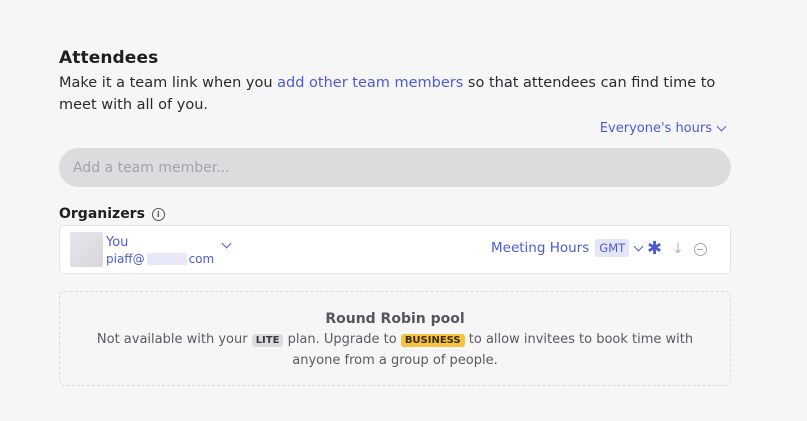 This screenshot has height=421, width=807. I want to click on organizer-email: piaff@ com, so click(160, 259).